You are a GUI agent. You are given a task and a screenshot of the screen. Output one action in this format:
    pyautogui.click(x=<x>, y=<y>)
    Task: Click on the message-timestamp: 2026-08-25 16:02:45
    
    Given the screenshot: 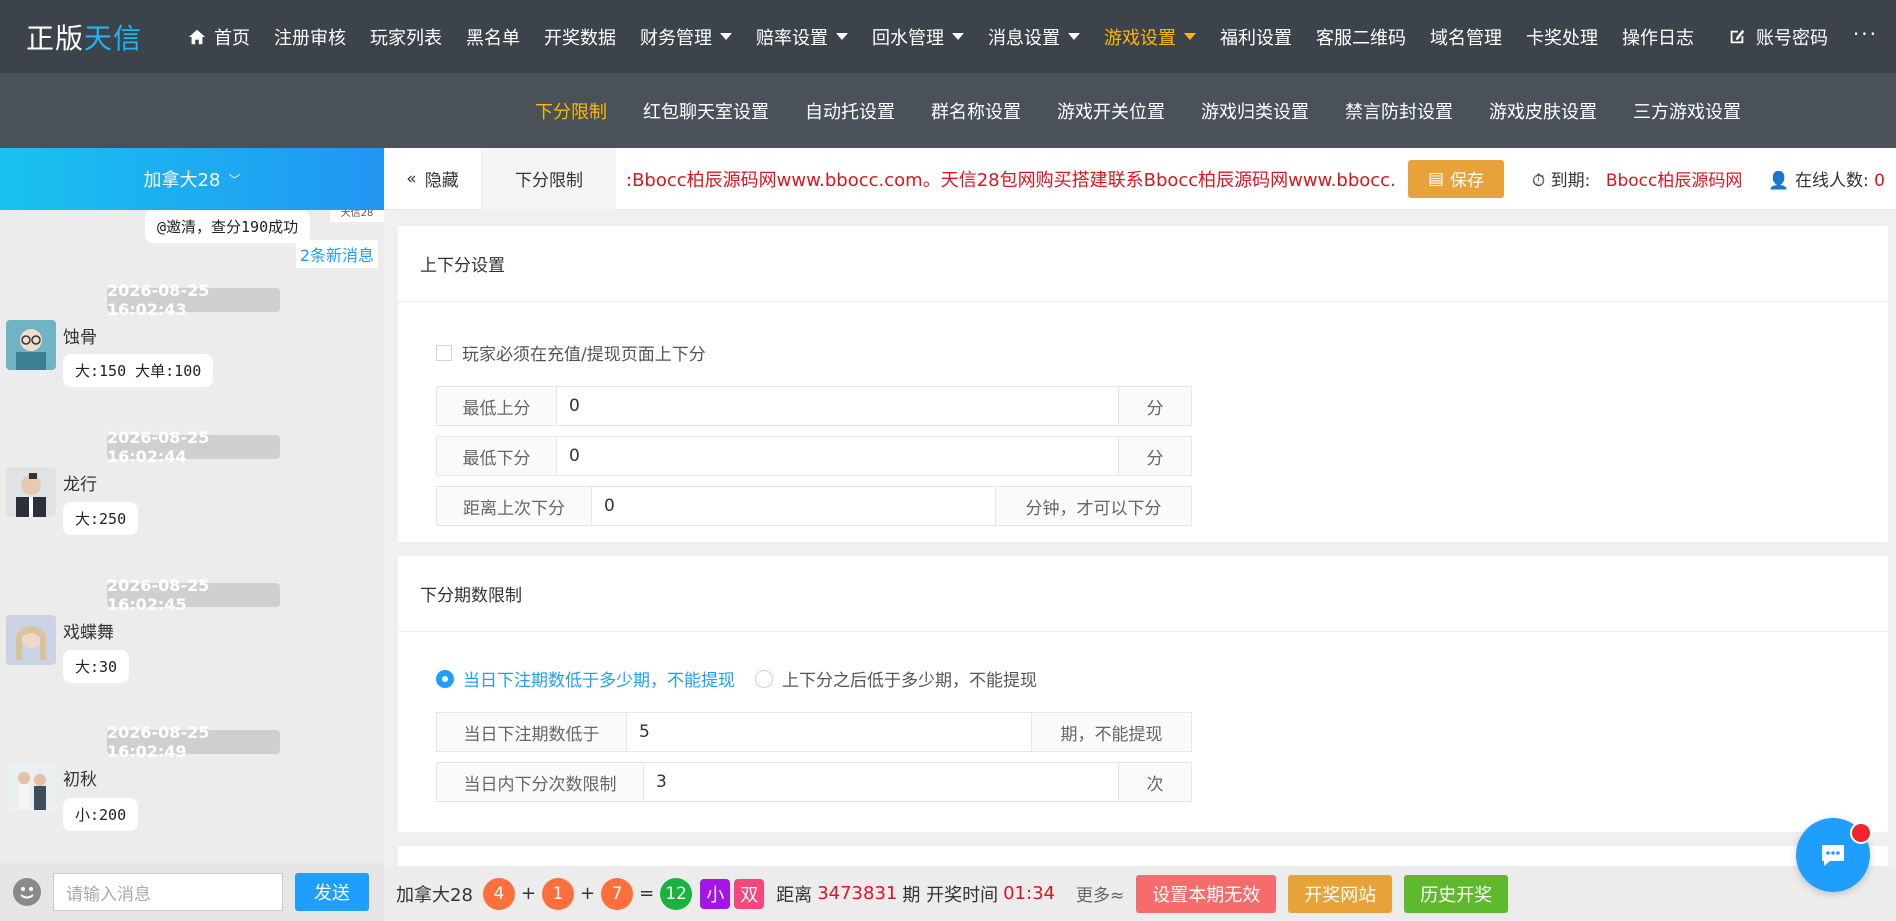 What is the action you would take?
    pyautogui.click(x=193, y=595)
    